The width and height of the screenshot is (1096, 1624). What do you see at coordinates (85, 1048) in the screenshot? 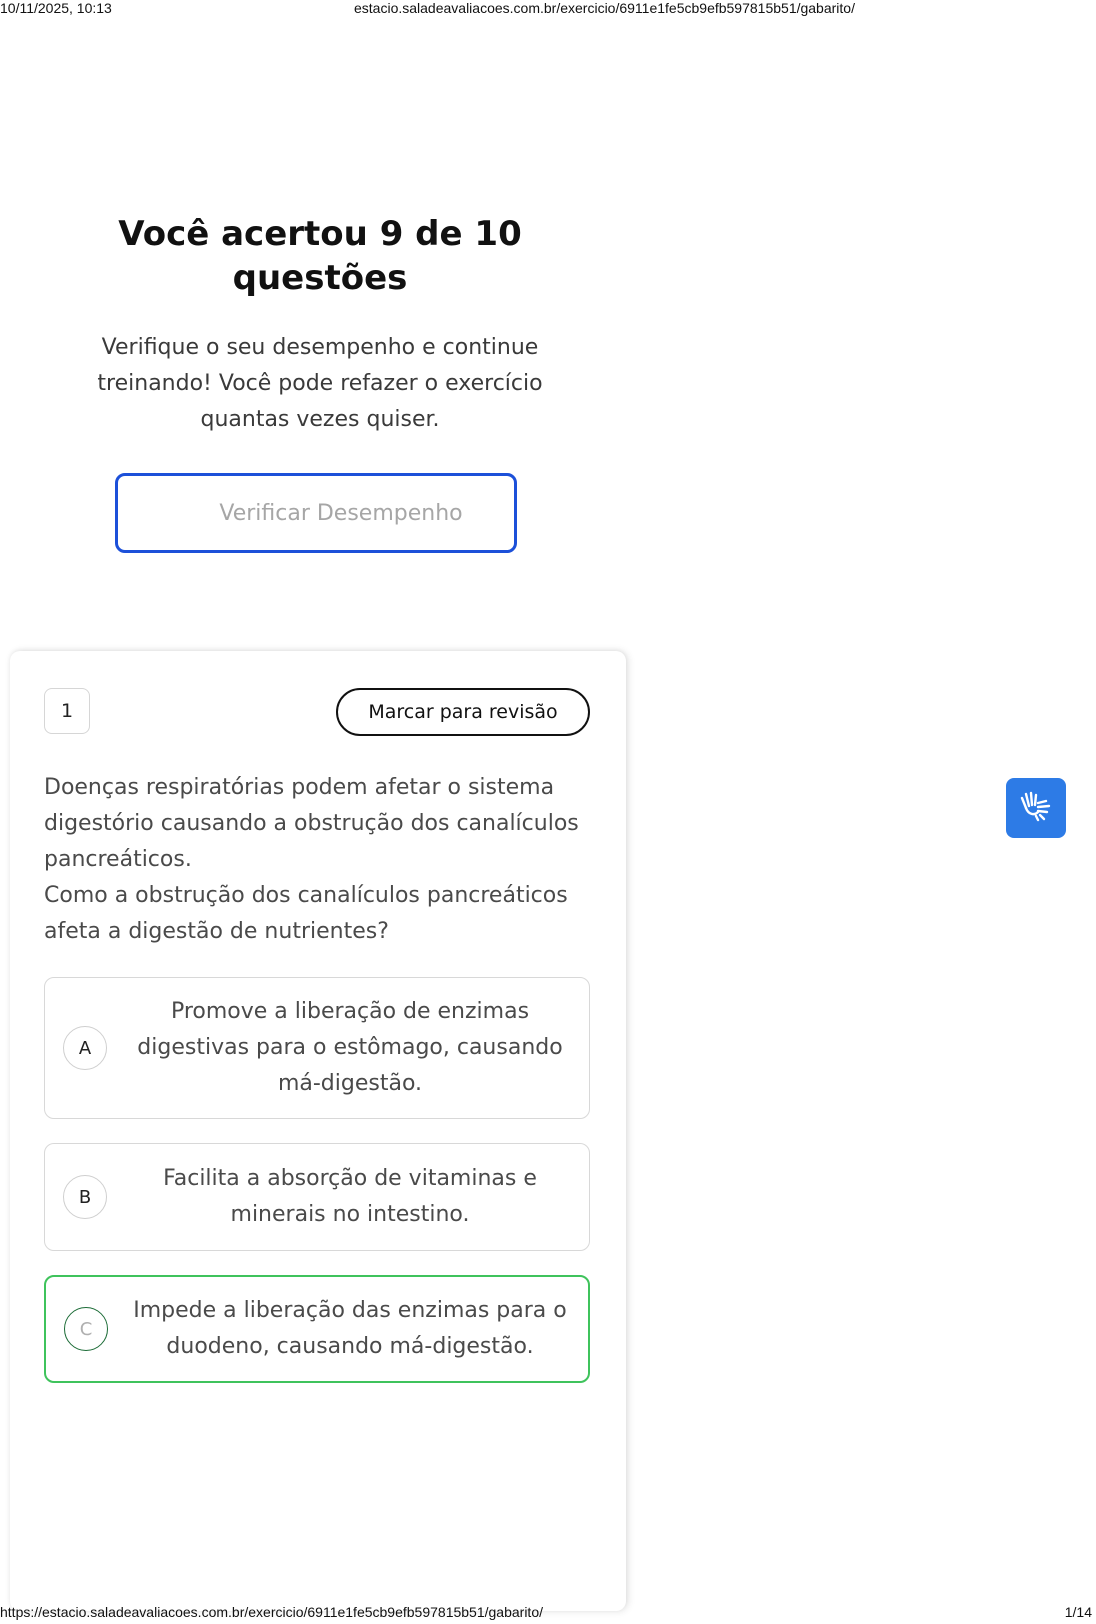
I see `option-letter: A` at bounding box center [85, 1048].